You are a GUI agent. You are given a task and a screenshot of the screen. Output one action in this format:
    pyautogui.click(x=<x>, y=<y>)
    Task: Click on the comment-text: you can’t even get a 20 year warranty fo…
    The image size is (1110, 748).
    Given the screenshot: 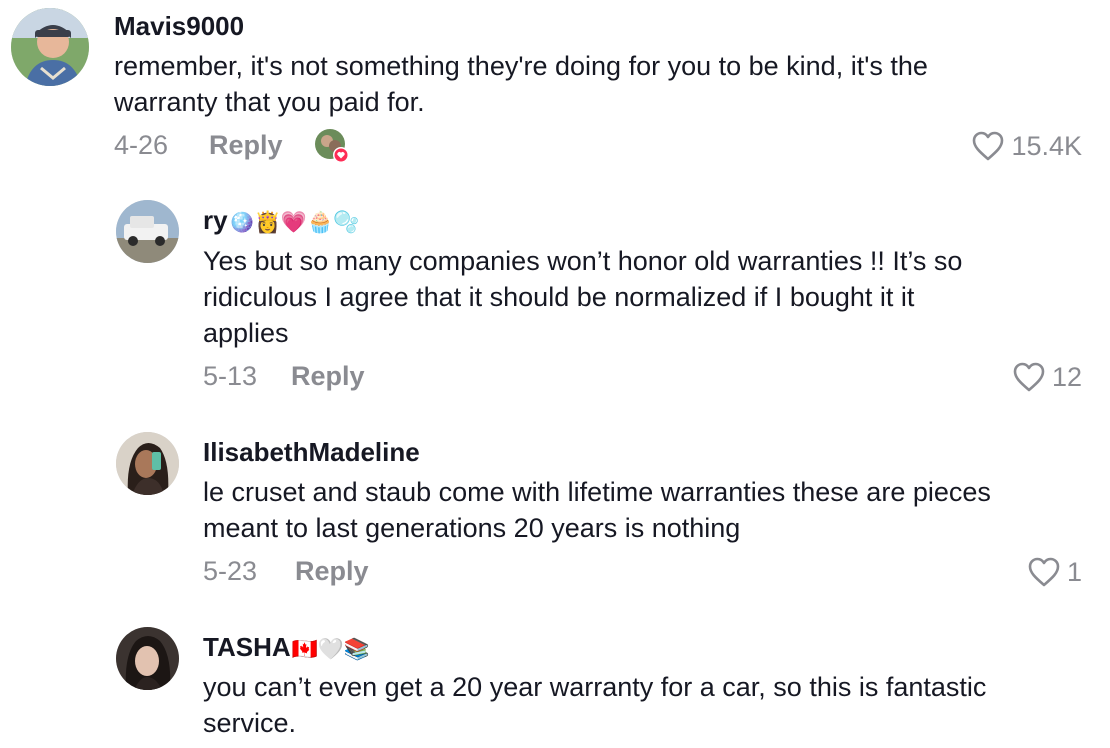 What is the action you would take?
    pyautogui.click(x=595, y=705)
    